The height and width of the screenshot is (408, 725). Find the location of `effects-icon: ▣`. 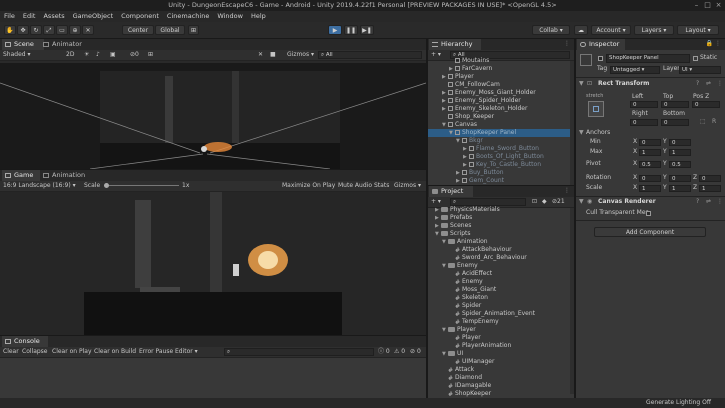

effects-icon: ▣ is located at coordinates (113, 55).